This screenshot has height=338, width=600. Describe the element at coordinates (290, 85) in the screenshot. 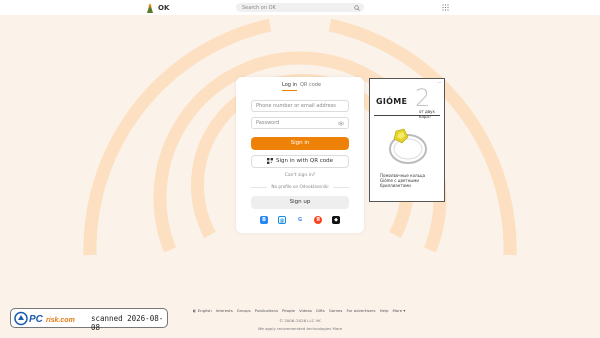

I see `tab-log-in: Log in` at that location.